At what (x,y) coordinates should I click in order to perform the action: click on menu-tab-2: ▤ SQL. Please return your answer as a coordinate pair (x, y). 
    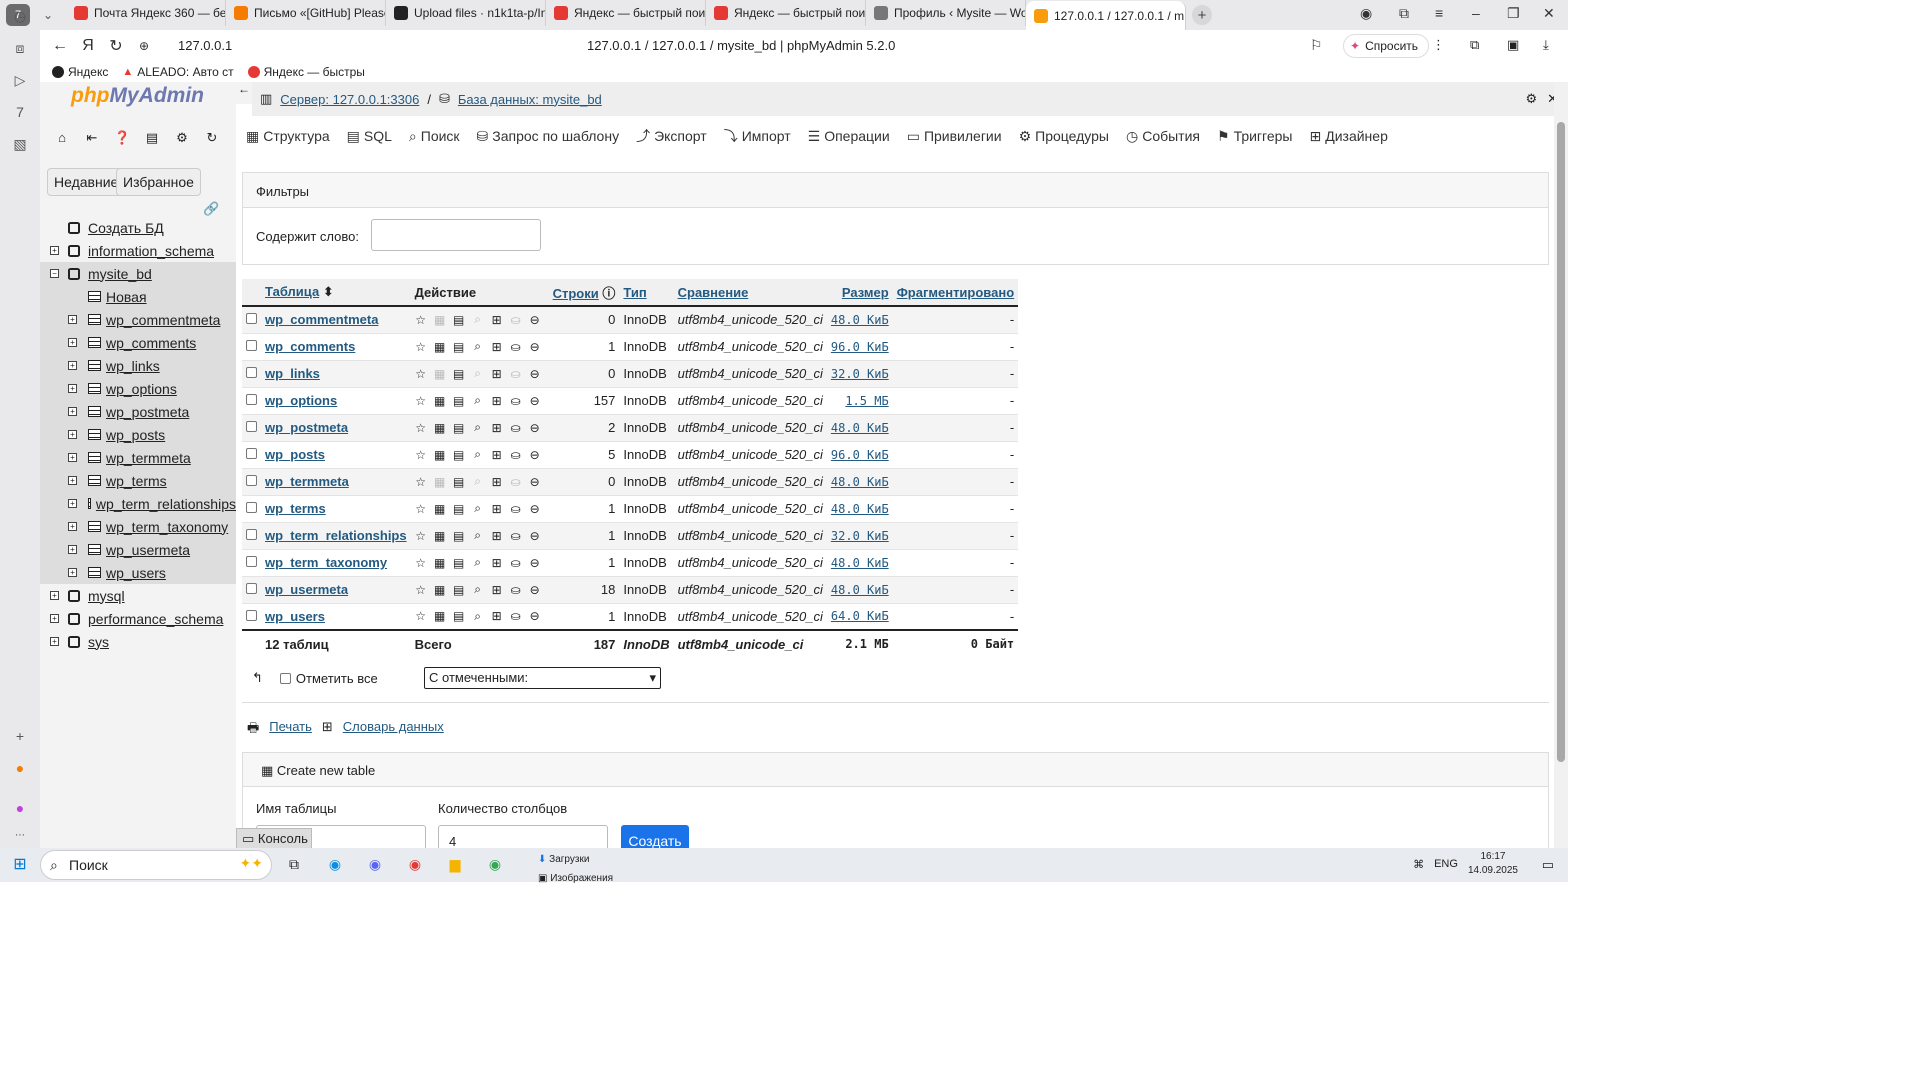
    Looking at the image, I should click on (369, 136).